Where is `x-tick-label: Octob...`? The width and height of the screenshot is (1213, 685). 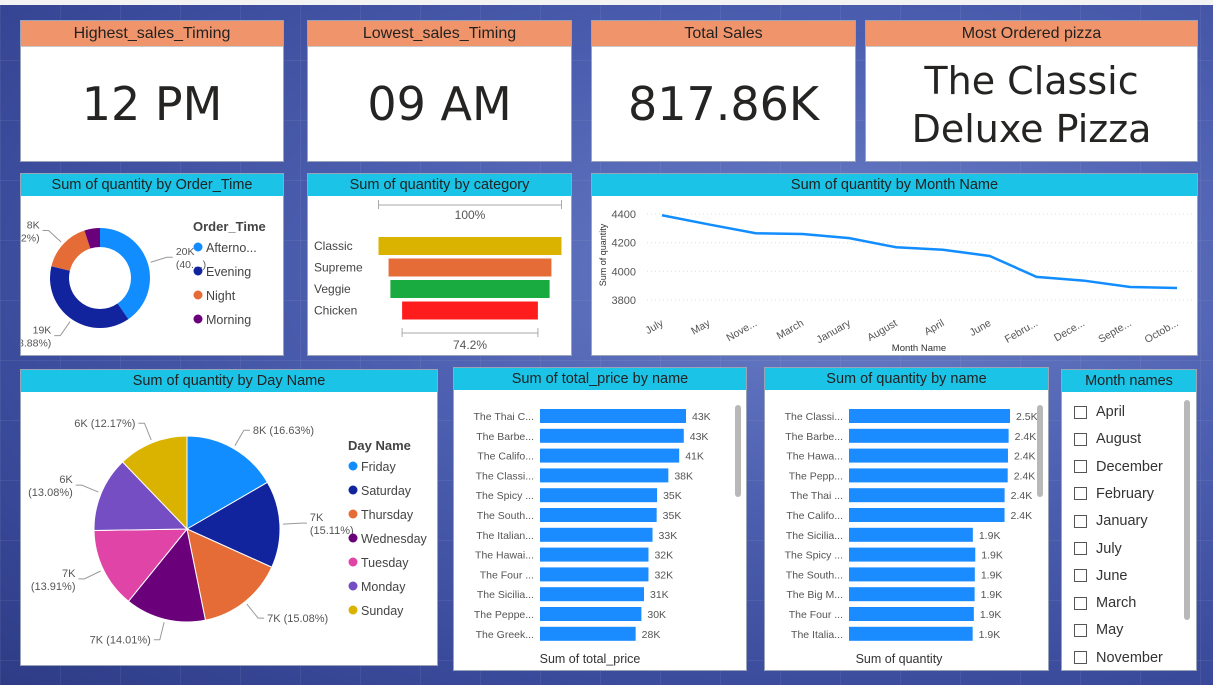
x-tick-label: Octob... is located at coordinates (1162, 331).